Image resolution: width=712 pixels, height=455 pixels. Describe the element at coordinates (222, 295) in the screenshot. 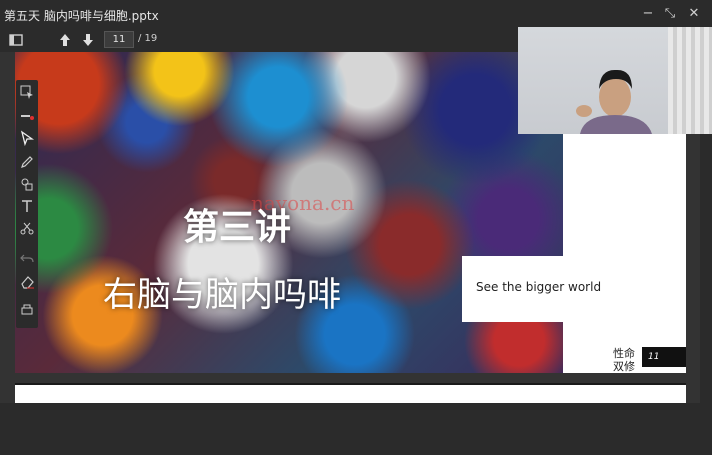

I see `slide-heading-title: 右脑与脑内吗啡` at that location.